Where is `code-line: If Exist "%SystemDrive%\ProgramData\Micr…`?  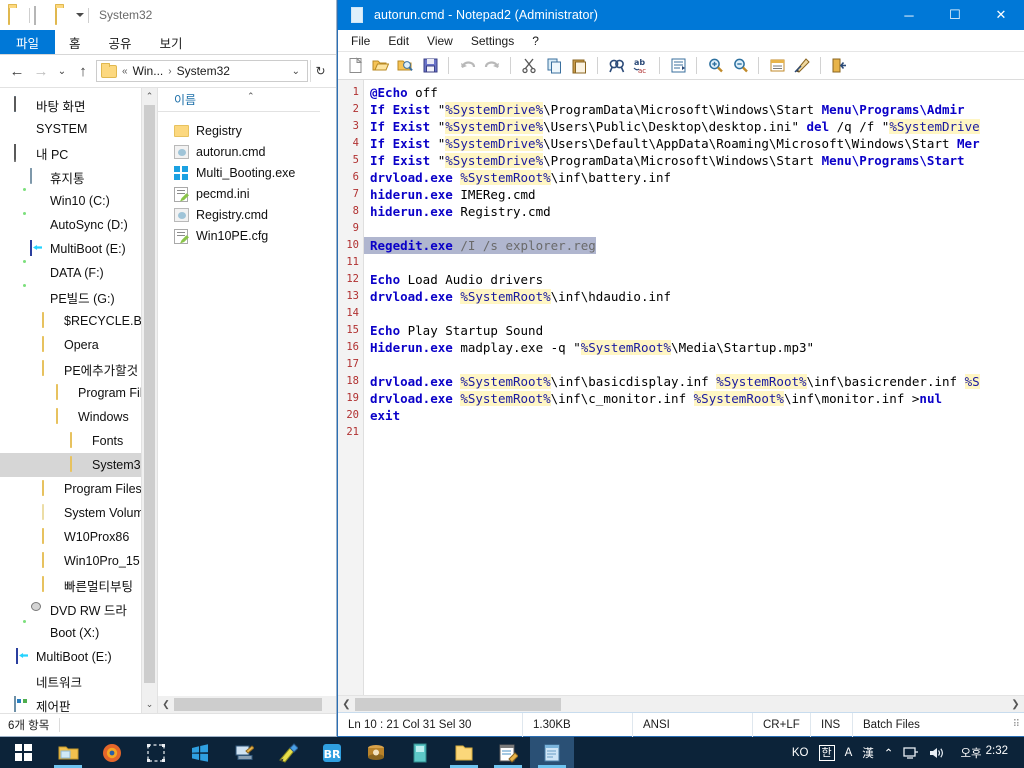
code-line: If Exist "%SystemDrive%\ProgramData\Micr… is located at coordinates (694, 160).